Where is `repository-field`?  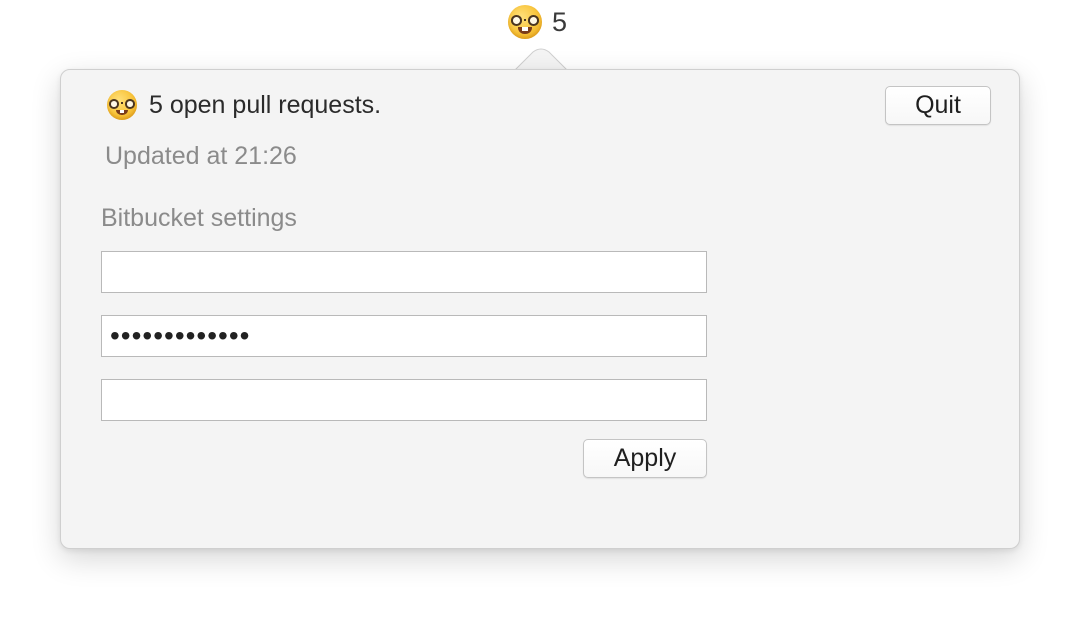
repository-field is located at coordinates (404, 400).